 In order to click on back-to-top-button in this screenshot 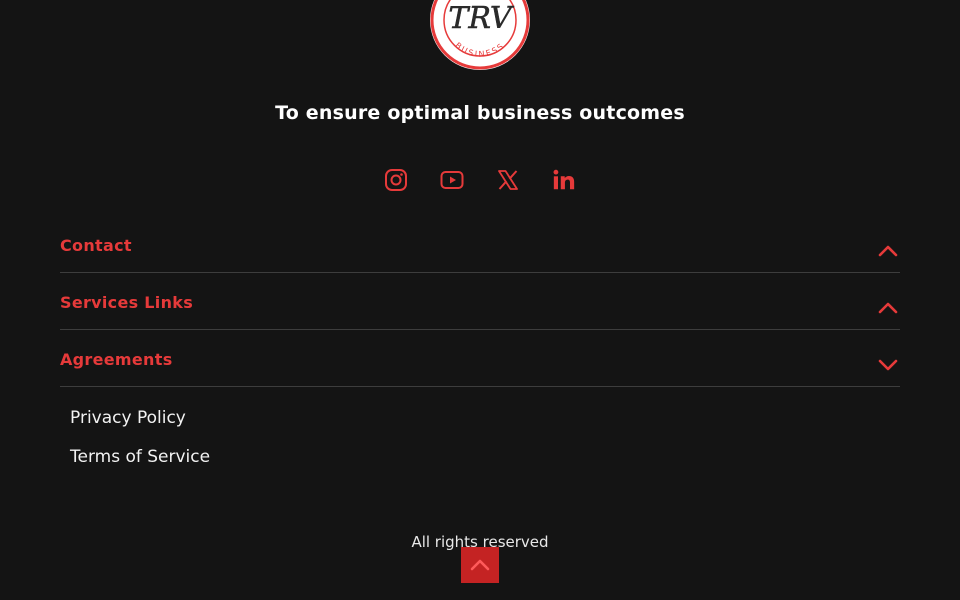, I will do `click(480, 565)`.